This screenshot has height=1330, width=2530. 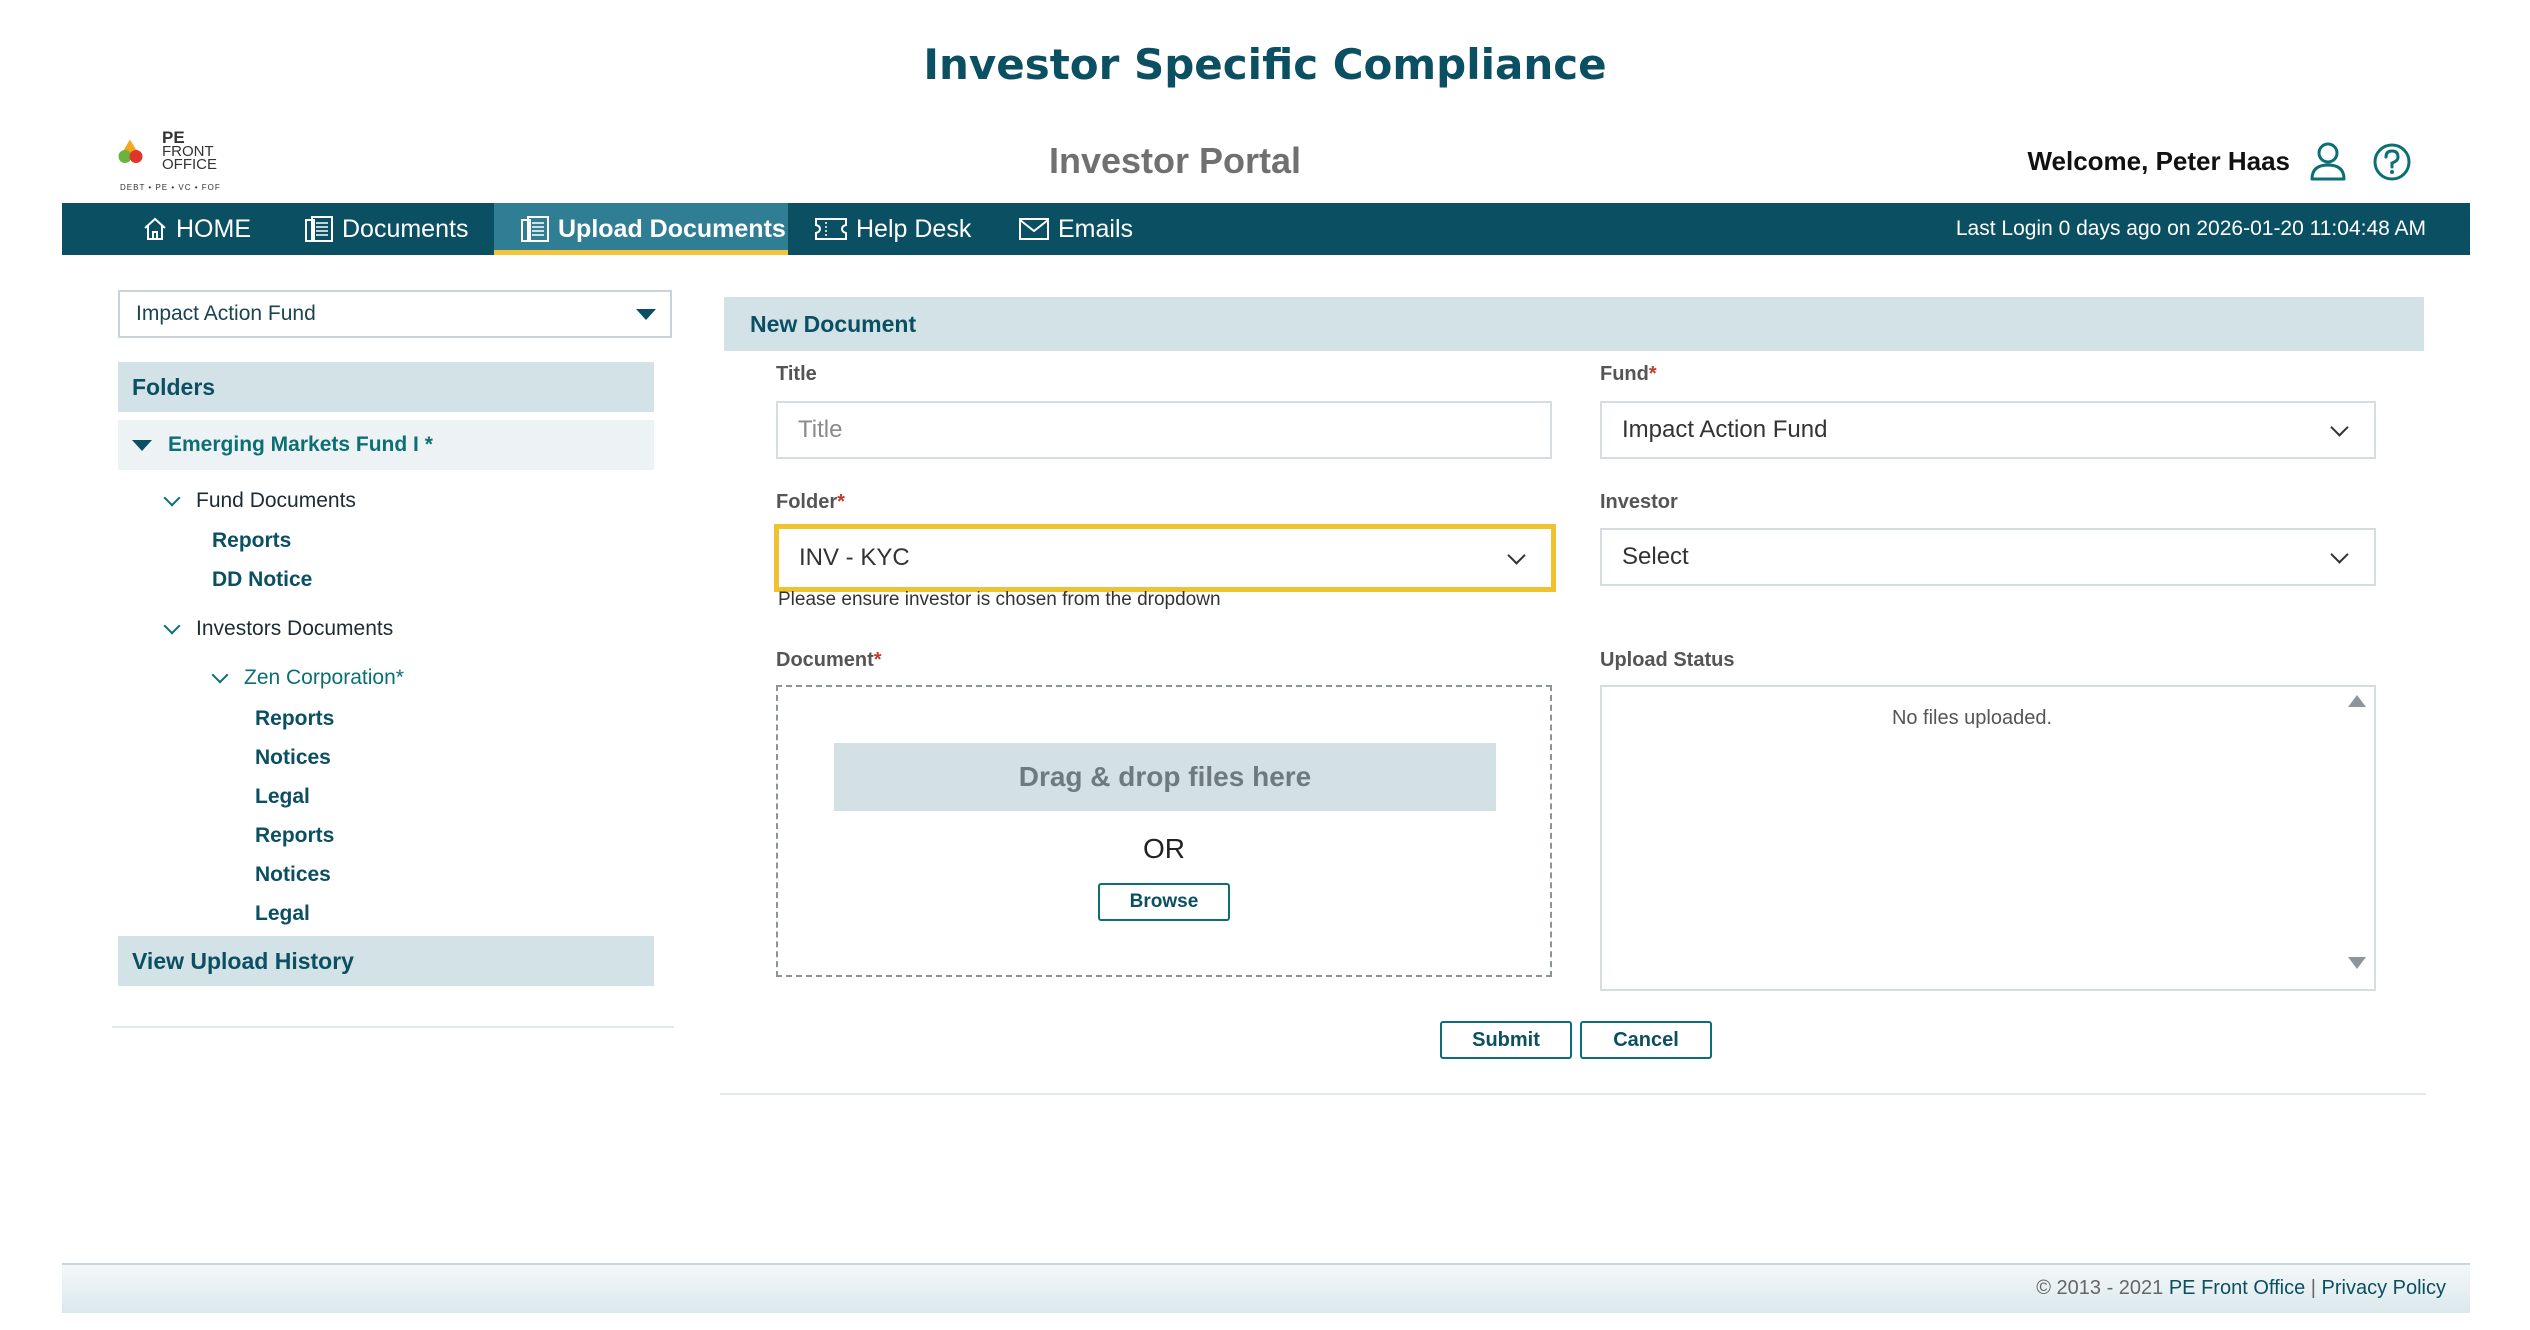 What do you see at coordinates (1988, 838) in the screenshot?
I see `upload-status-box: No files uploaded.` at bounding box center [1988, 838].